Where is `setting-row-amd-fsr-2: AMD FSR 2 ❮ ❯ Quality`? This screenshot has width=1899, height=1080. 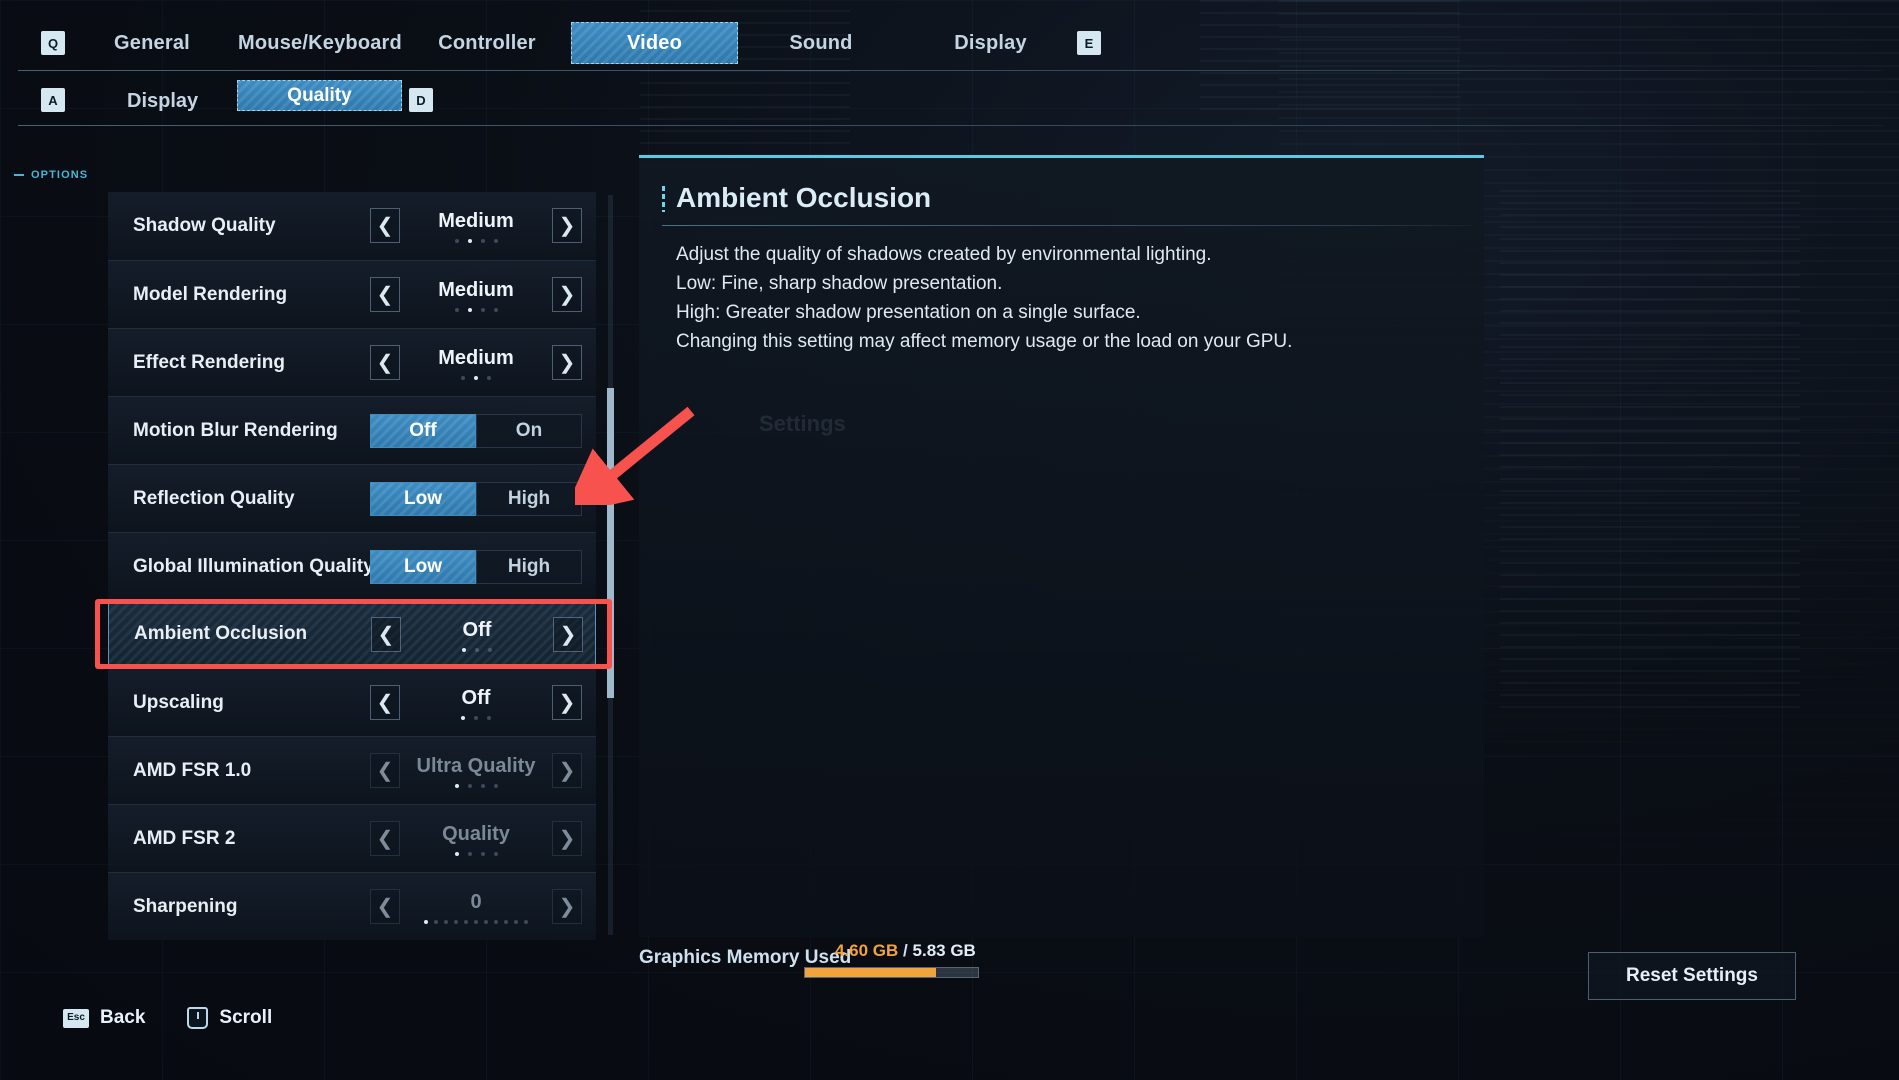 setting-row-amd-fsr-2: AMD FSR 2 ❮ ❯ Quality is located at coordinates (352, 838).